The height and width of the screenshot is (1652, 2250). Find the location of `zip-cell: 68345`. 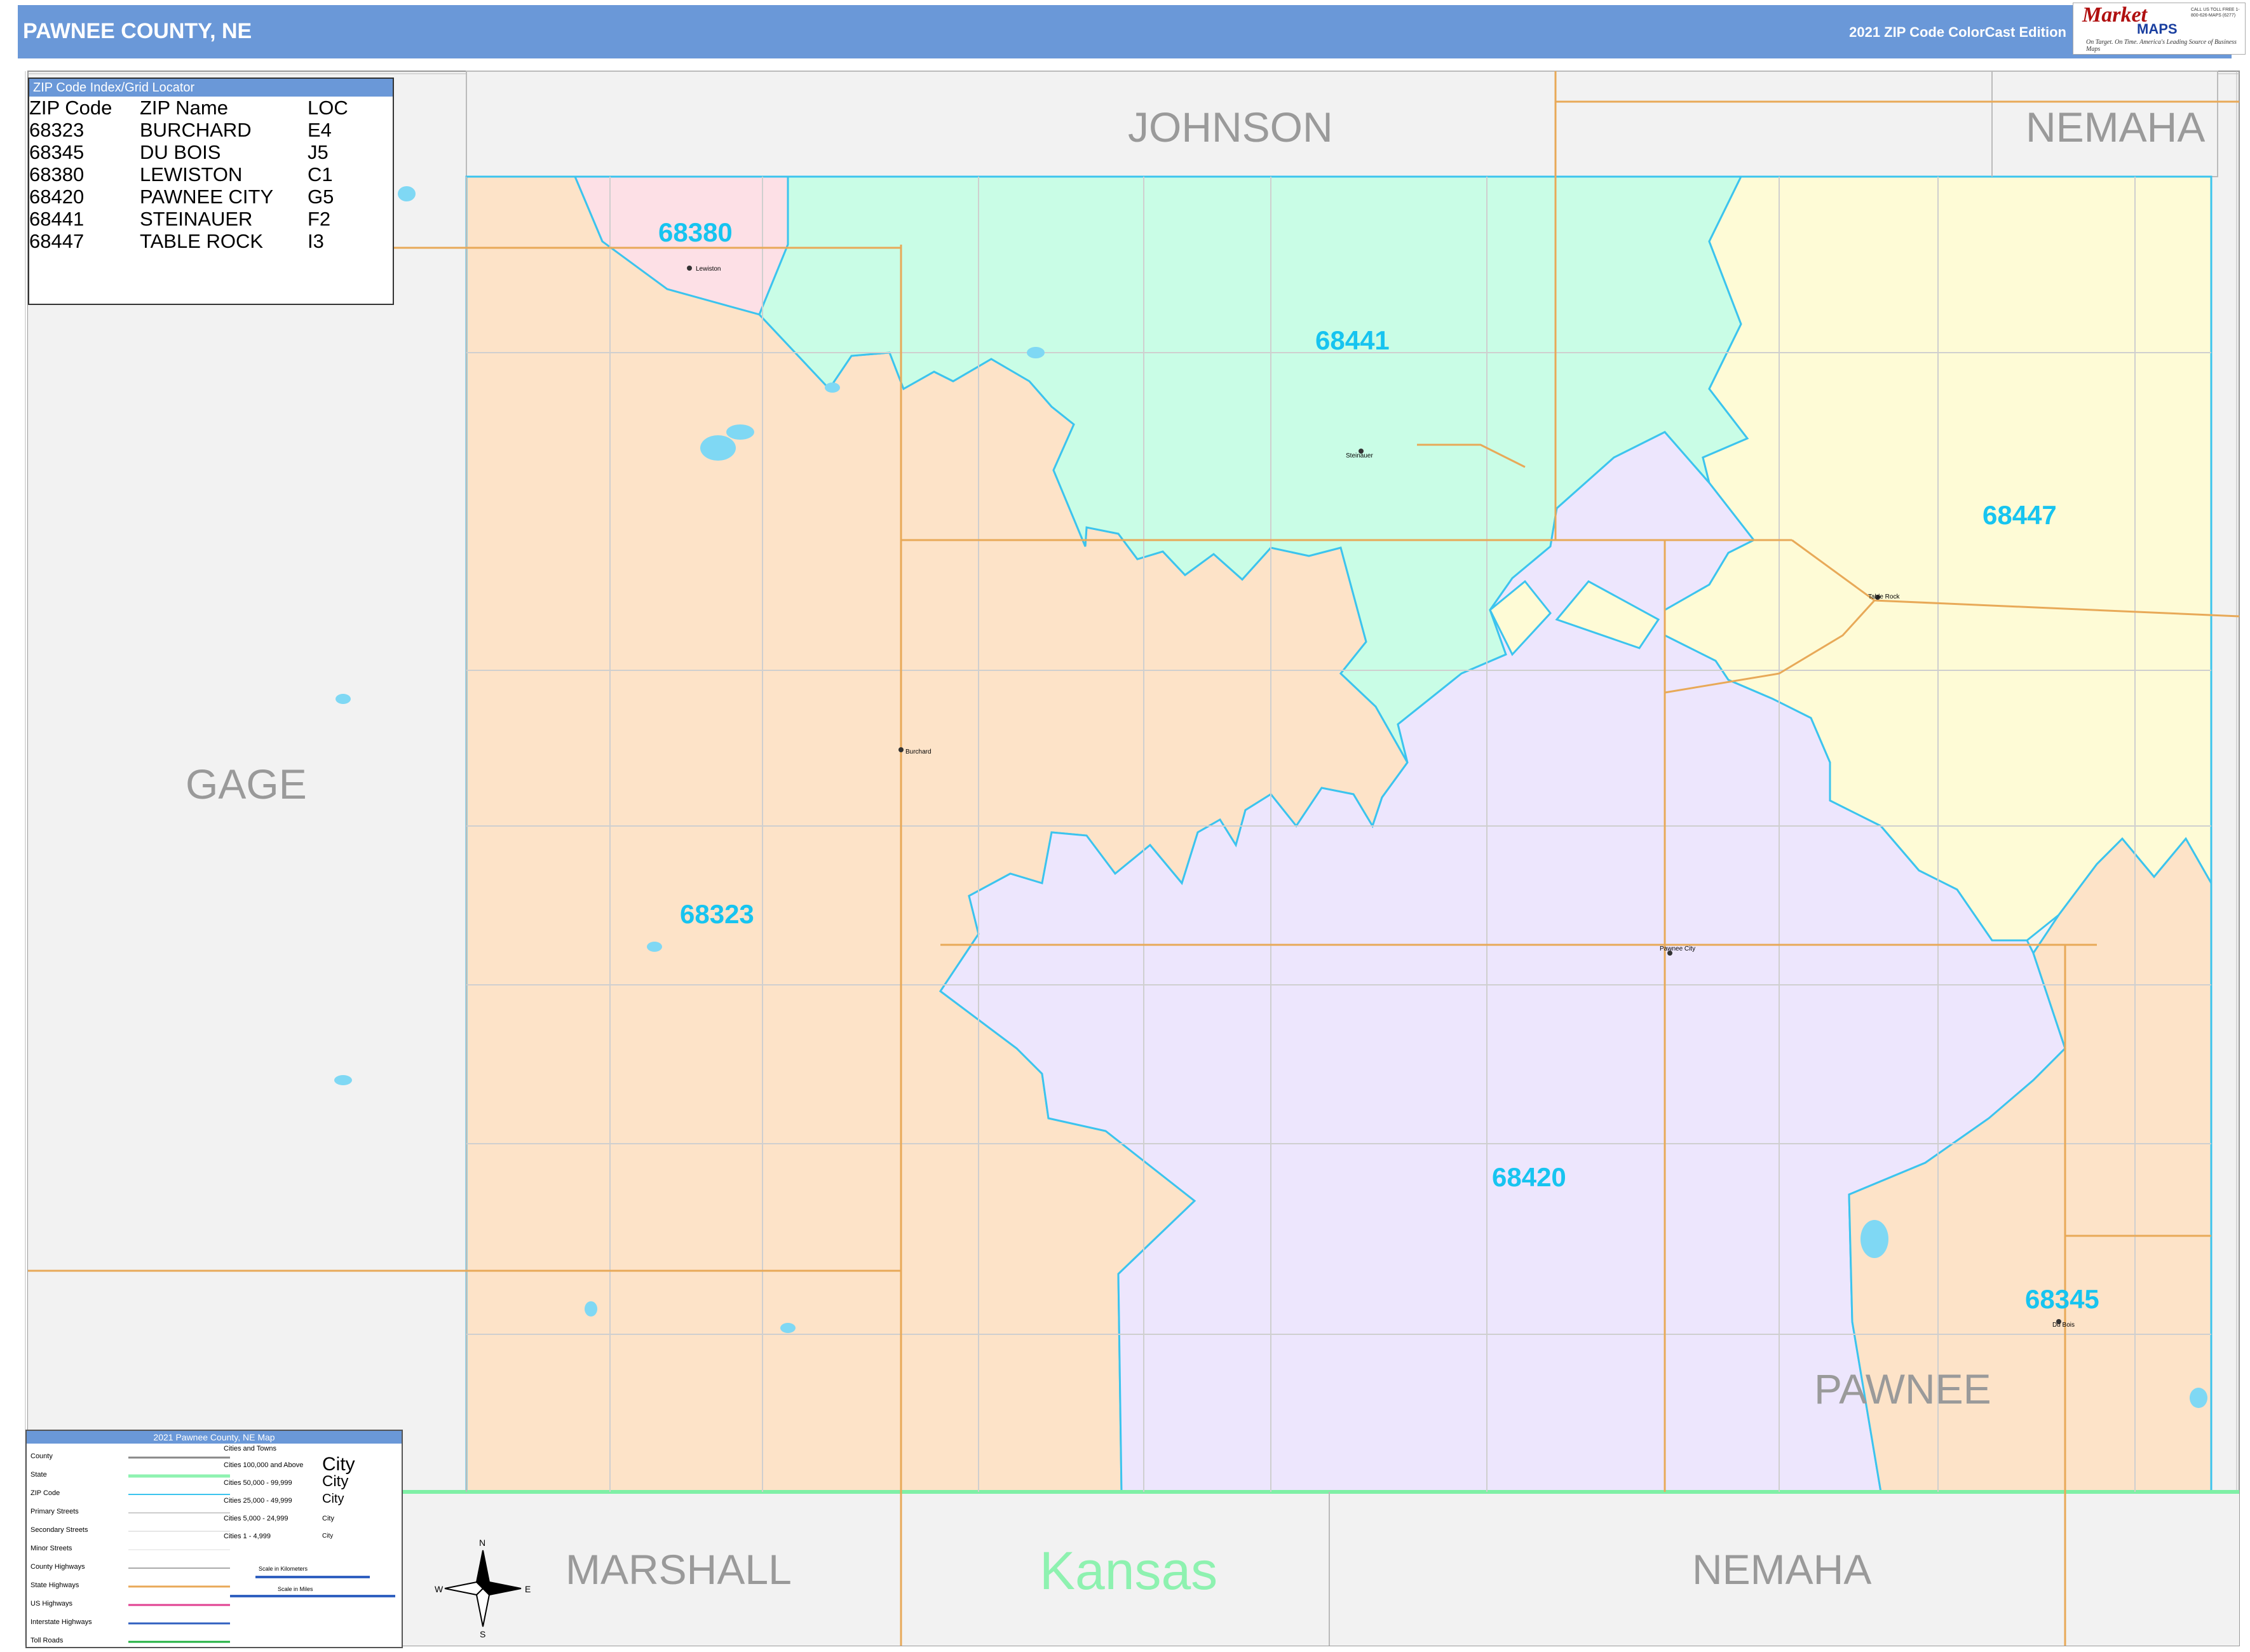

zip-cell: 68345 is located at coordinates (57, 152).